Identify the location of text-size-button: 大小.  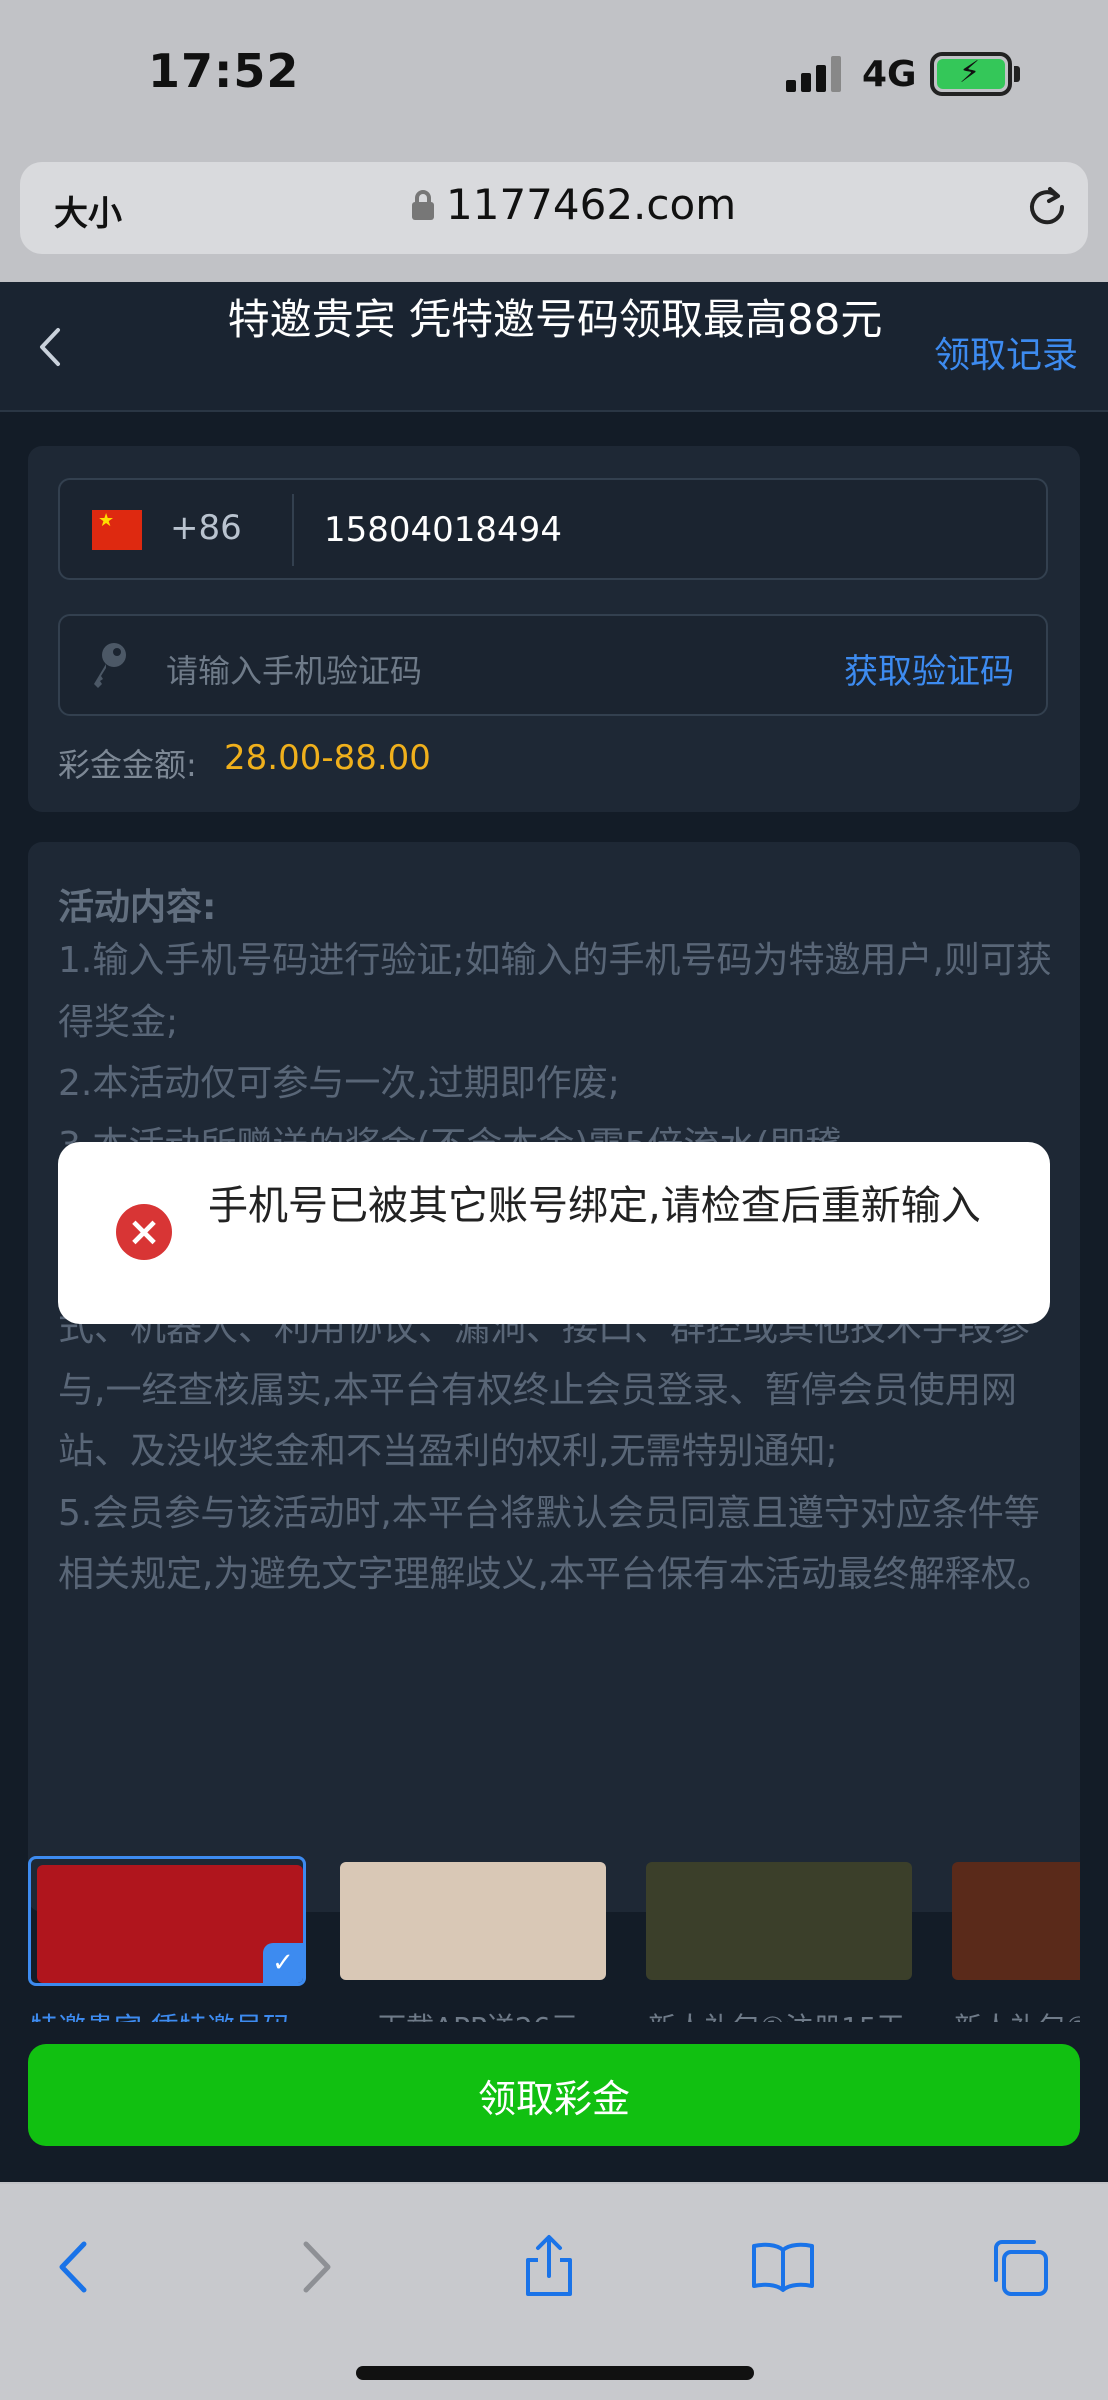
(88, 210).